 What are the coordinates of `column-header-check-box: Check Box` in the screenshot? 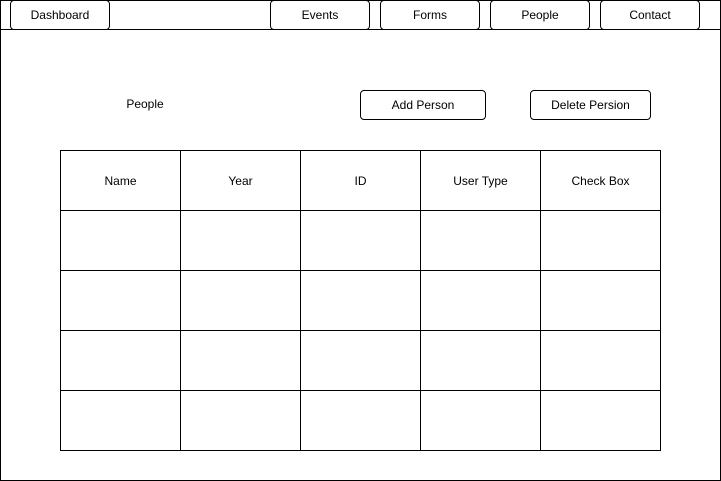 It's located at (600, 180).